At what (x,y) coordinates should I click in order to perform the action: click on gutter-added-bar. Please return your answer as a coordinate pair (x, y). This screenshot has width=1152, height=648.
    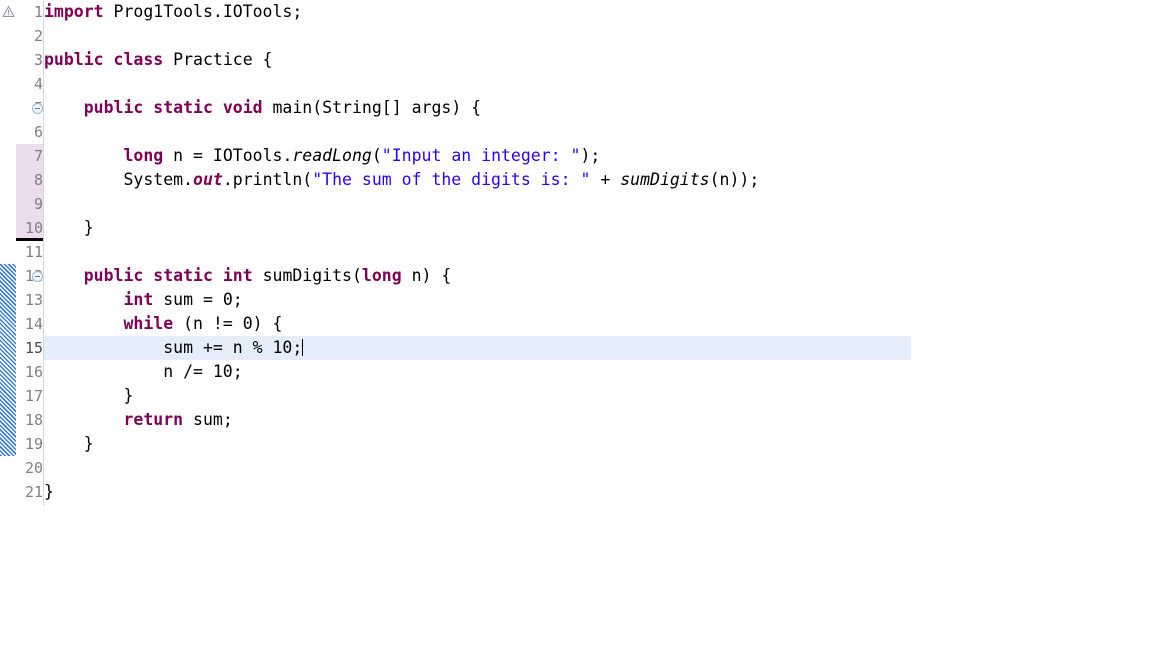
    Looking at the image, I should click on (8, 360).